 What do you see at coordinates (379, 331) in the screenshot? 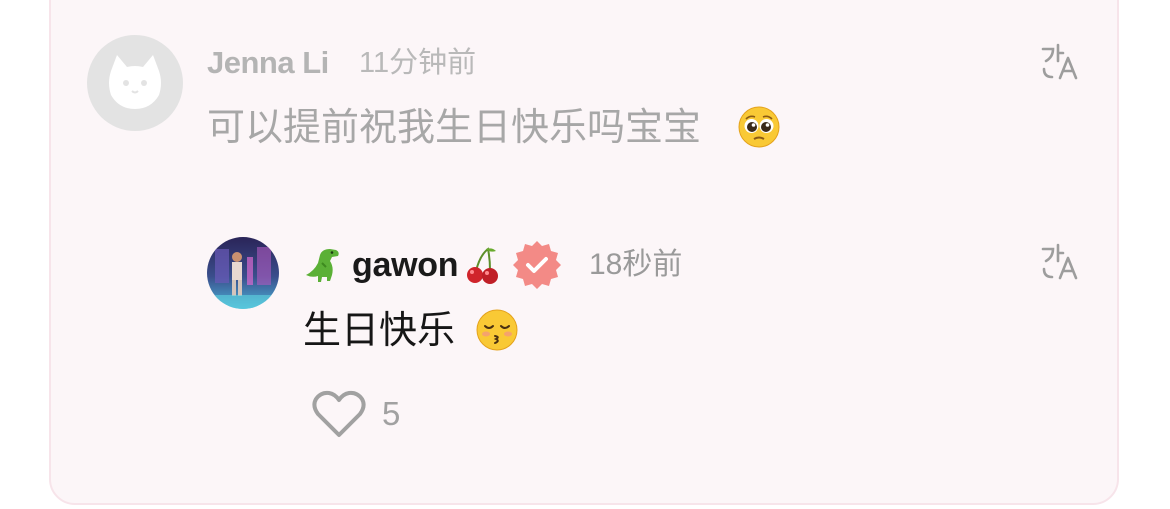
I see `reply-text: 生日快乐` at bounding box center [379, 331].